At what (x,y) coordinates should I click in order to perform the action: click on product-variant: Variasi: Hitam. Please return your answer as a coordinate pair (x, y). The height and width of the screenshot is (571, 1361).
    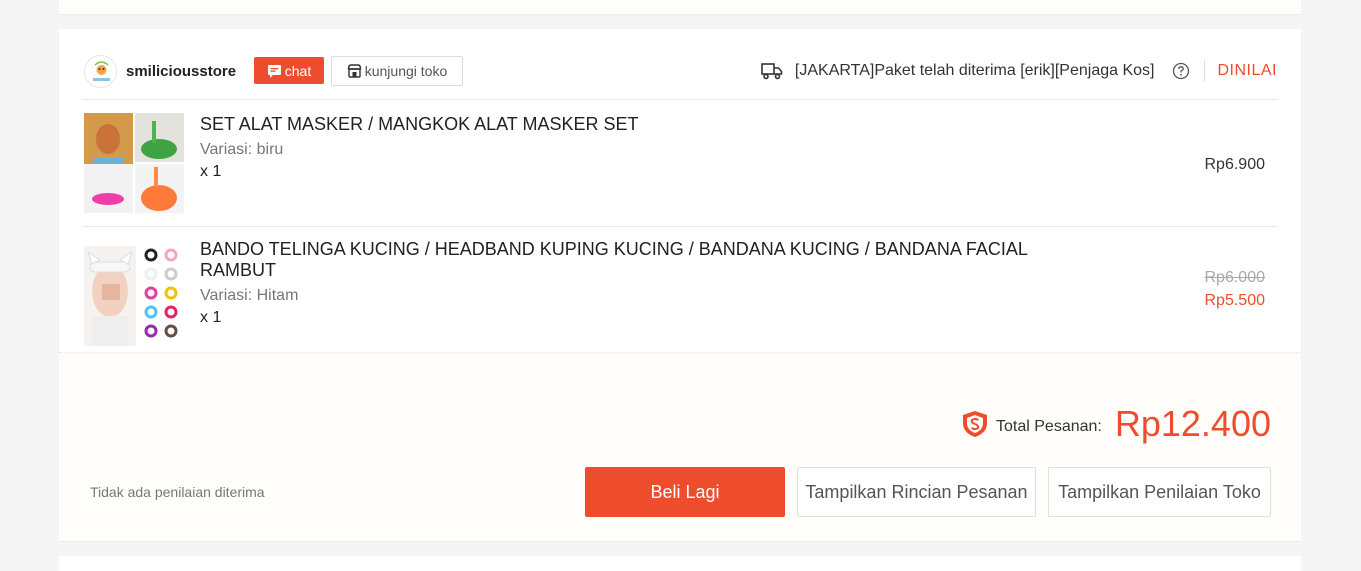
    Looking at the image, I should click on (249, 295).